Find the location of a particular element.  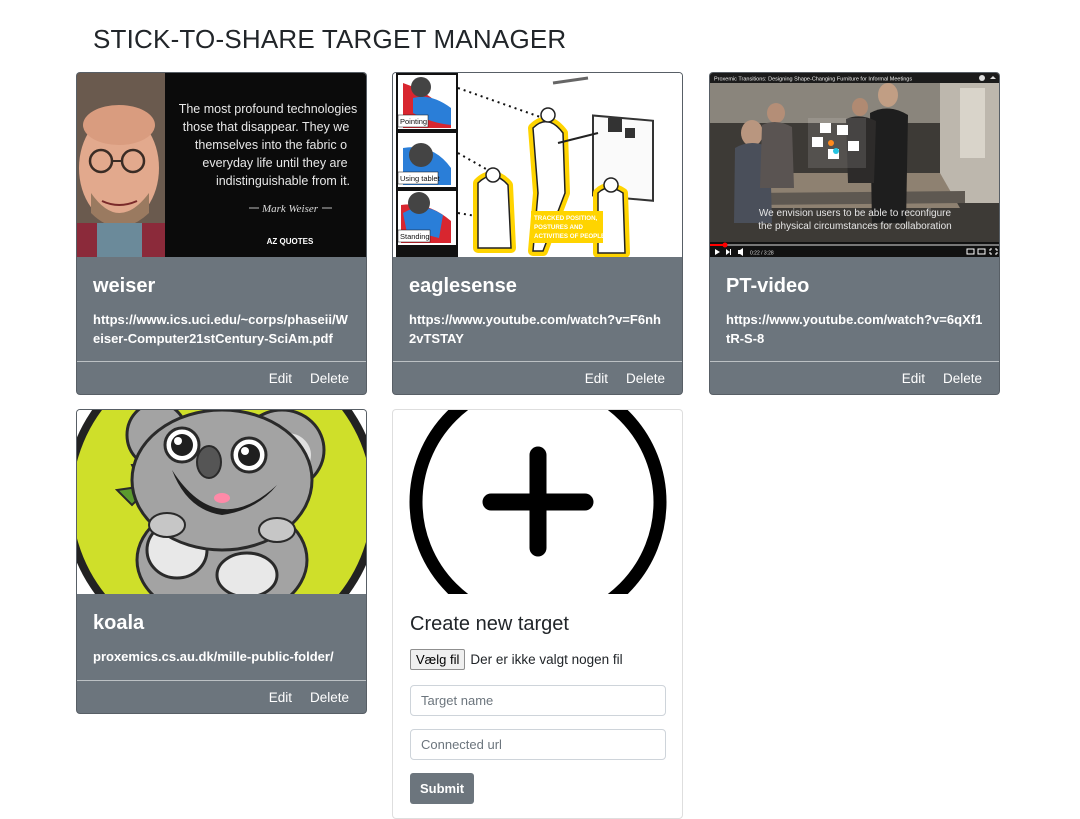

quote-line: indistinguishable from it. is located at coordinates (283, 181).